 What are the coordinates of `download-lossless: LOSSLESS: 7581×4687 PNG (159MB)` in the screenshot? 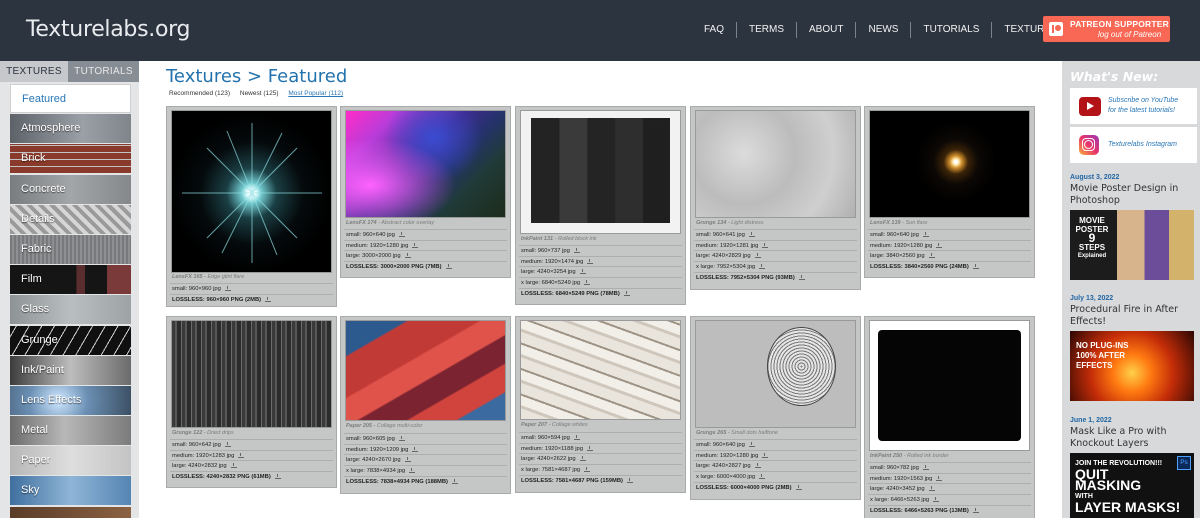 It's located at (600, 480).